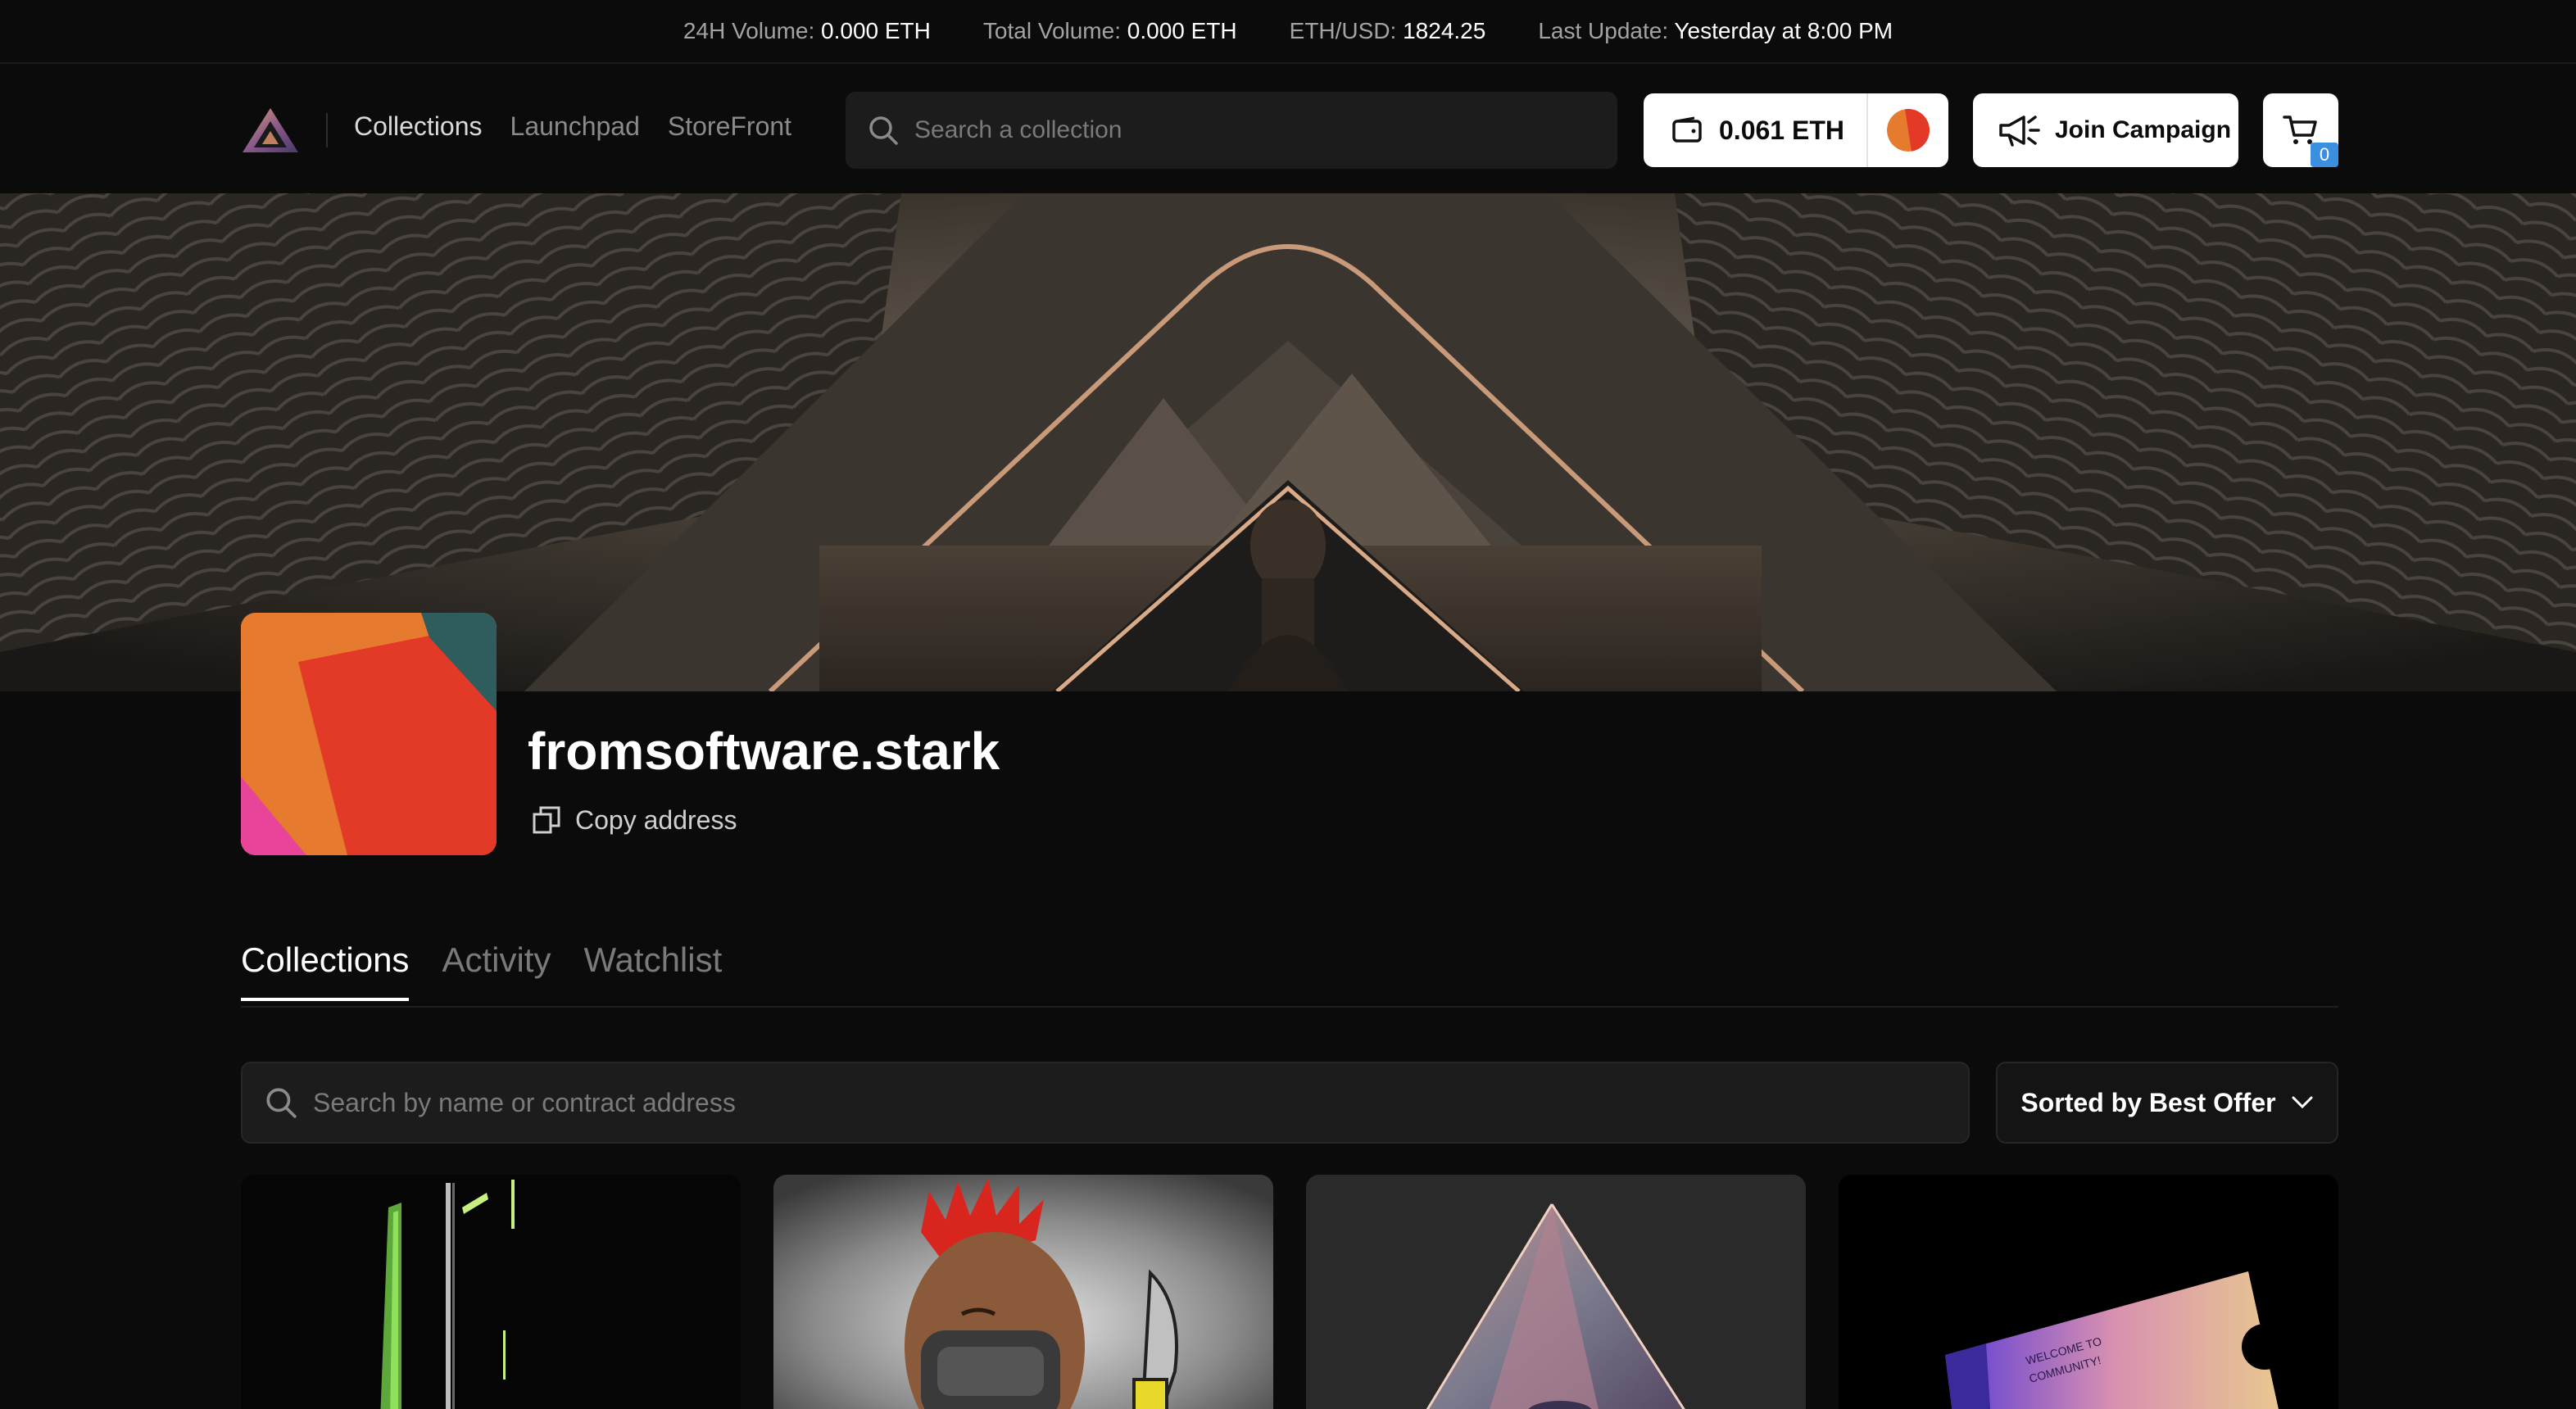 The width and height of the screenshot is (2576, 1409). Describe the element at coordinates (1781, 130) in the screenshot. I see `wallet-balance-text: 0.061 ETH` at that location.